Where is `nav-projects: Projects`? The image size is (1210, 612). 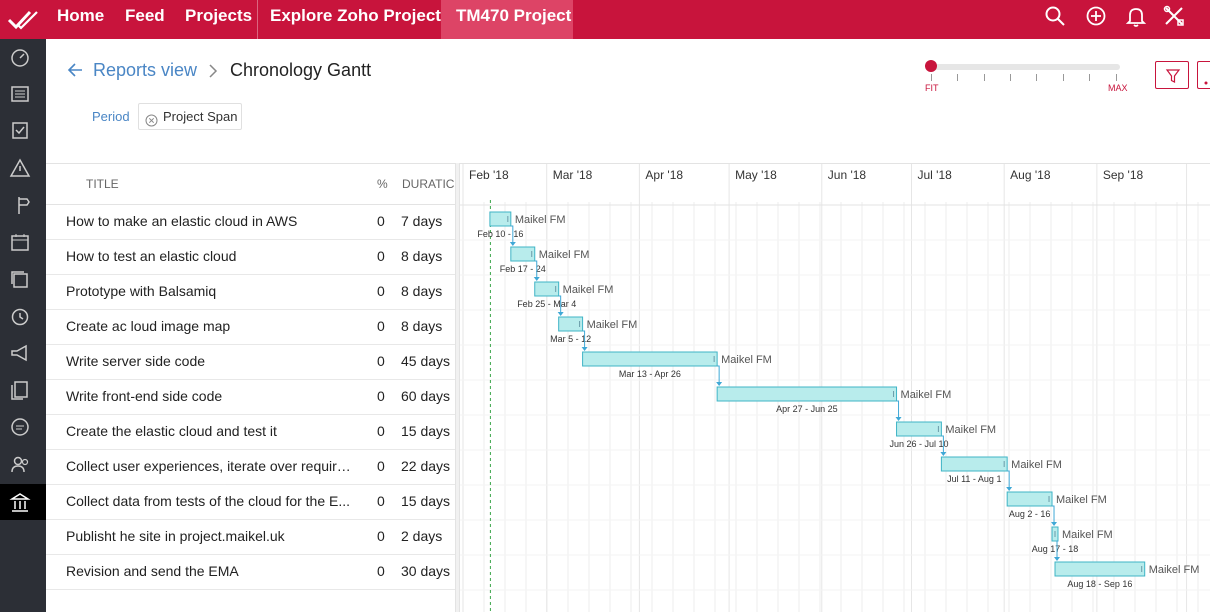
nav-projects: Projects is located at coordinates (218, 19).